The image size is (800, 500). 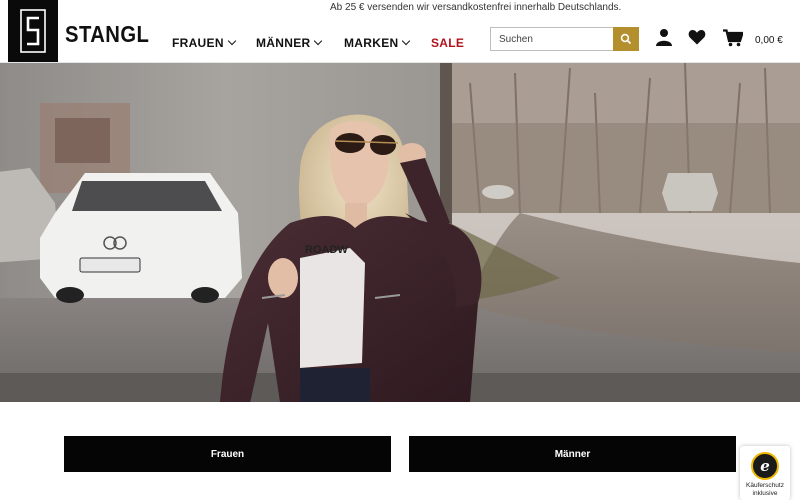 I want to click on cart-button, so click(x=733, y=40).